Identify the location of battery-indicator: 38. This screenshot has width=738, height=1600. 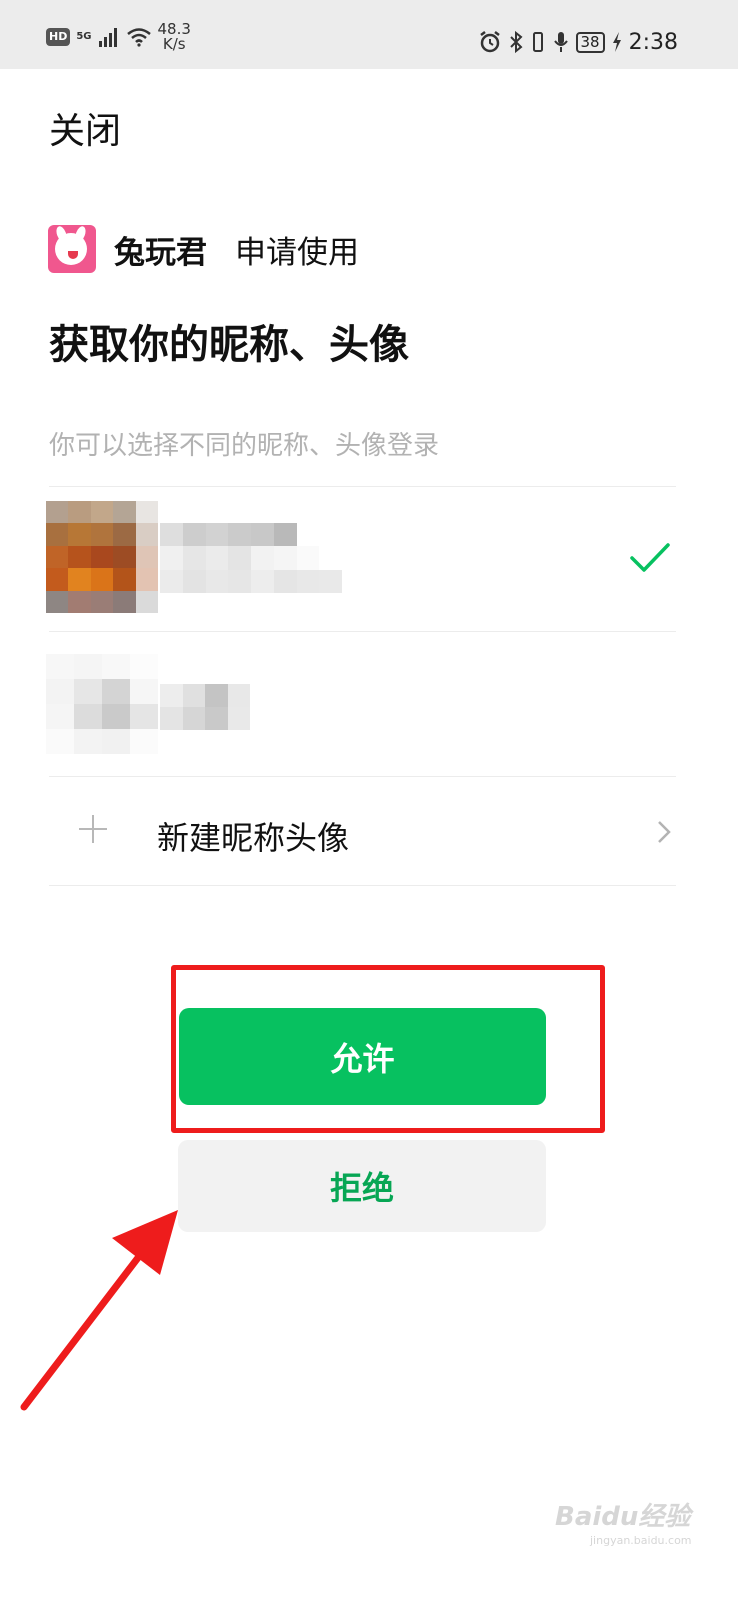
(590, 42).